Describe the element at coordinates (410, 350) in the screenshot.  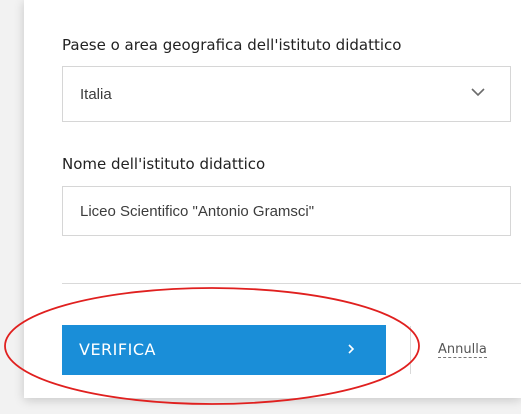
I see `button-separator` at that location.